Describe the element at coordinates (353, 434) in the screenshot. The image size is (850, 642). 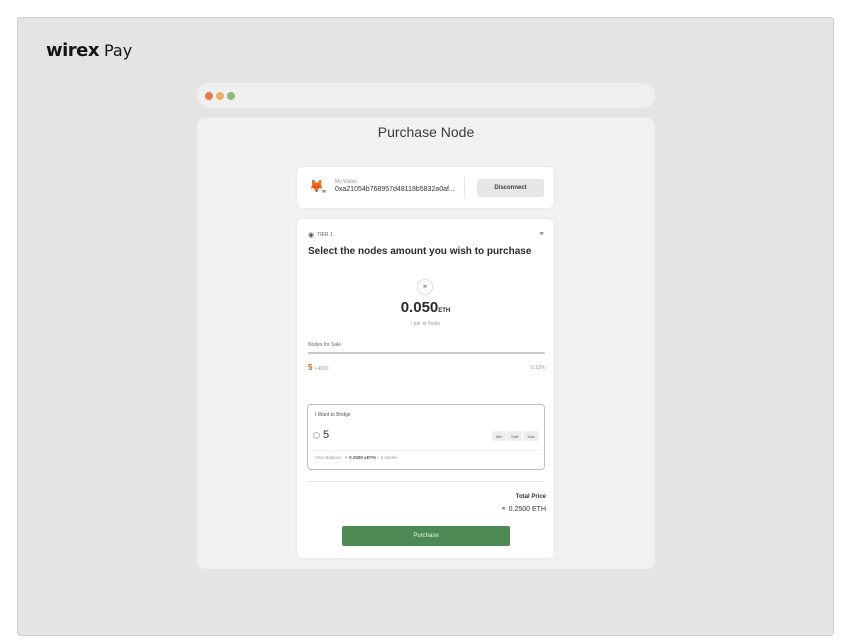
I see `quantity-input` at that location.